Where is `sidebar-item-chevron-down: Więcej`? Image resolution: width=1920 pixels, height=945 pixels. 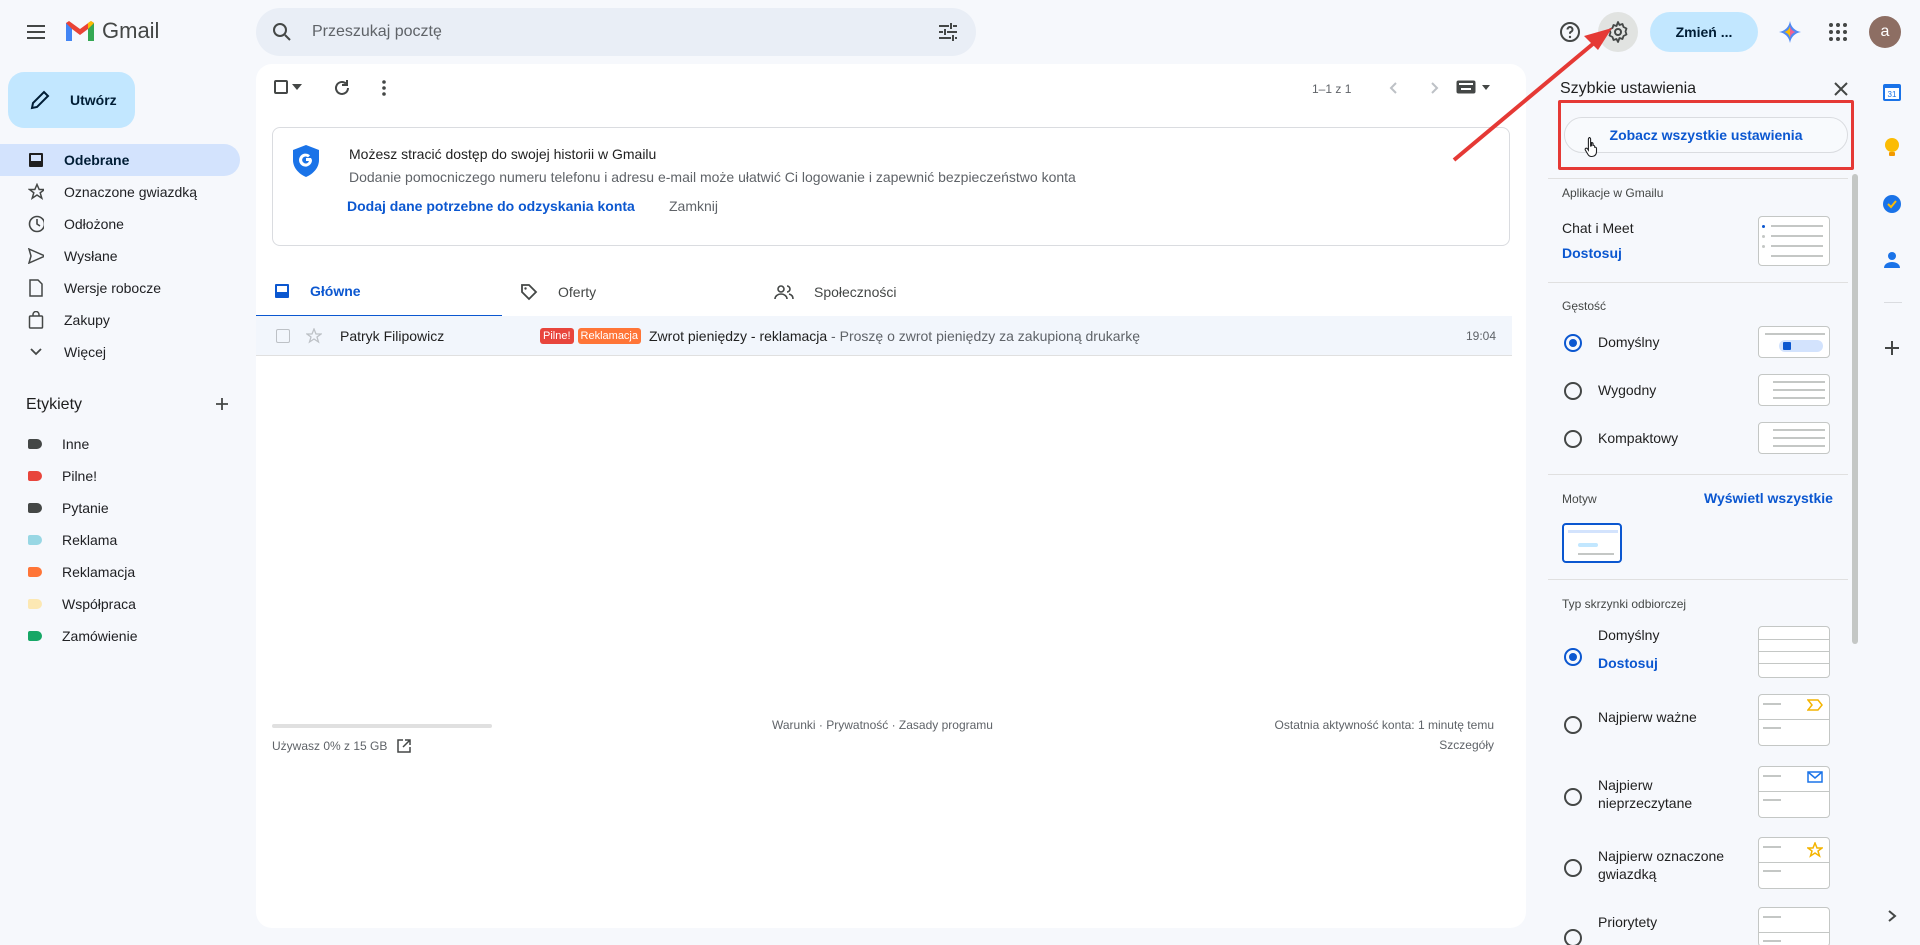 sidebar-item-chevron-down: Więcej is located at coordinates (120, 352).